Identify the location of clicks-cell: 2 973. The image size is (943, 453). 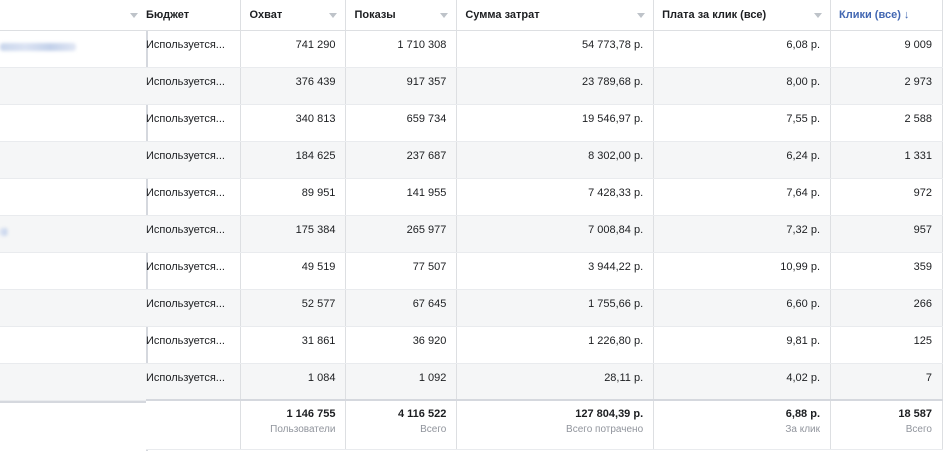
(886, 86).